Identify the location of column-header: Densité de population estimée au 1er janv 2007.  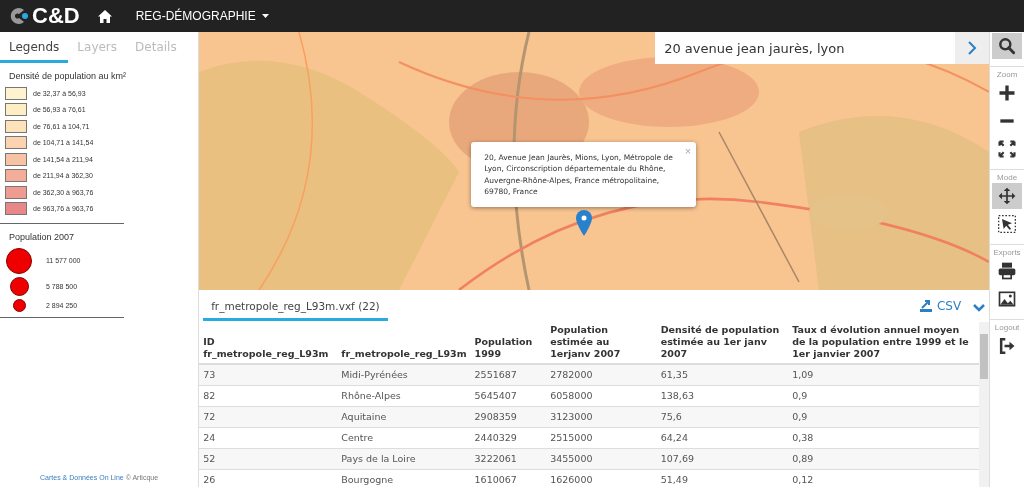
(722, 343).